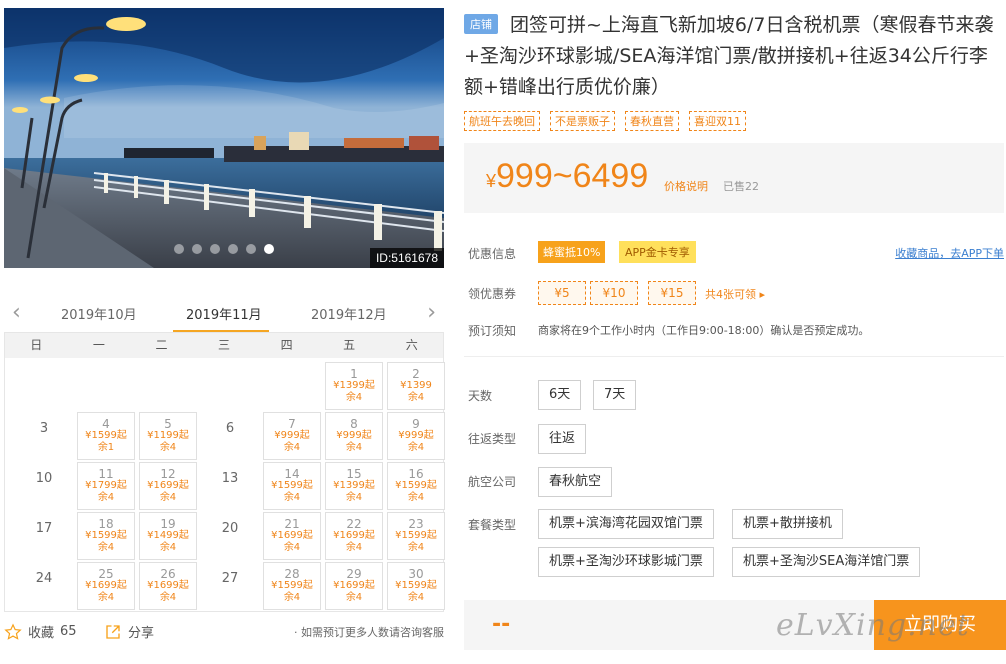  What do you see at coordinates (575, 482) in the screenshot?
I see `option-spring-airlines: 春秋航空` at bounding box center [575, 482].